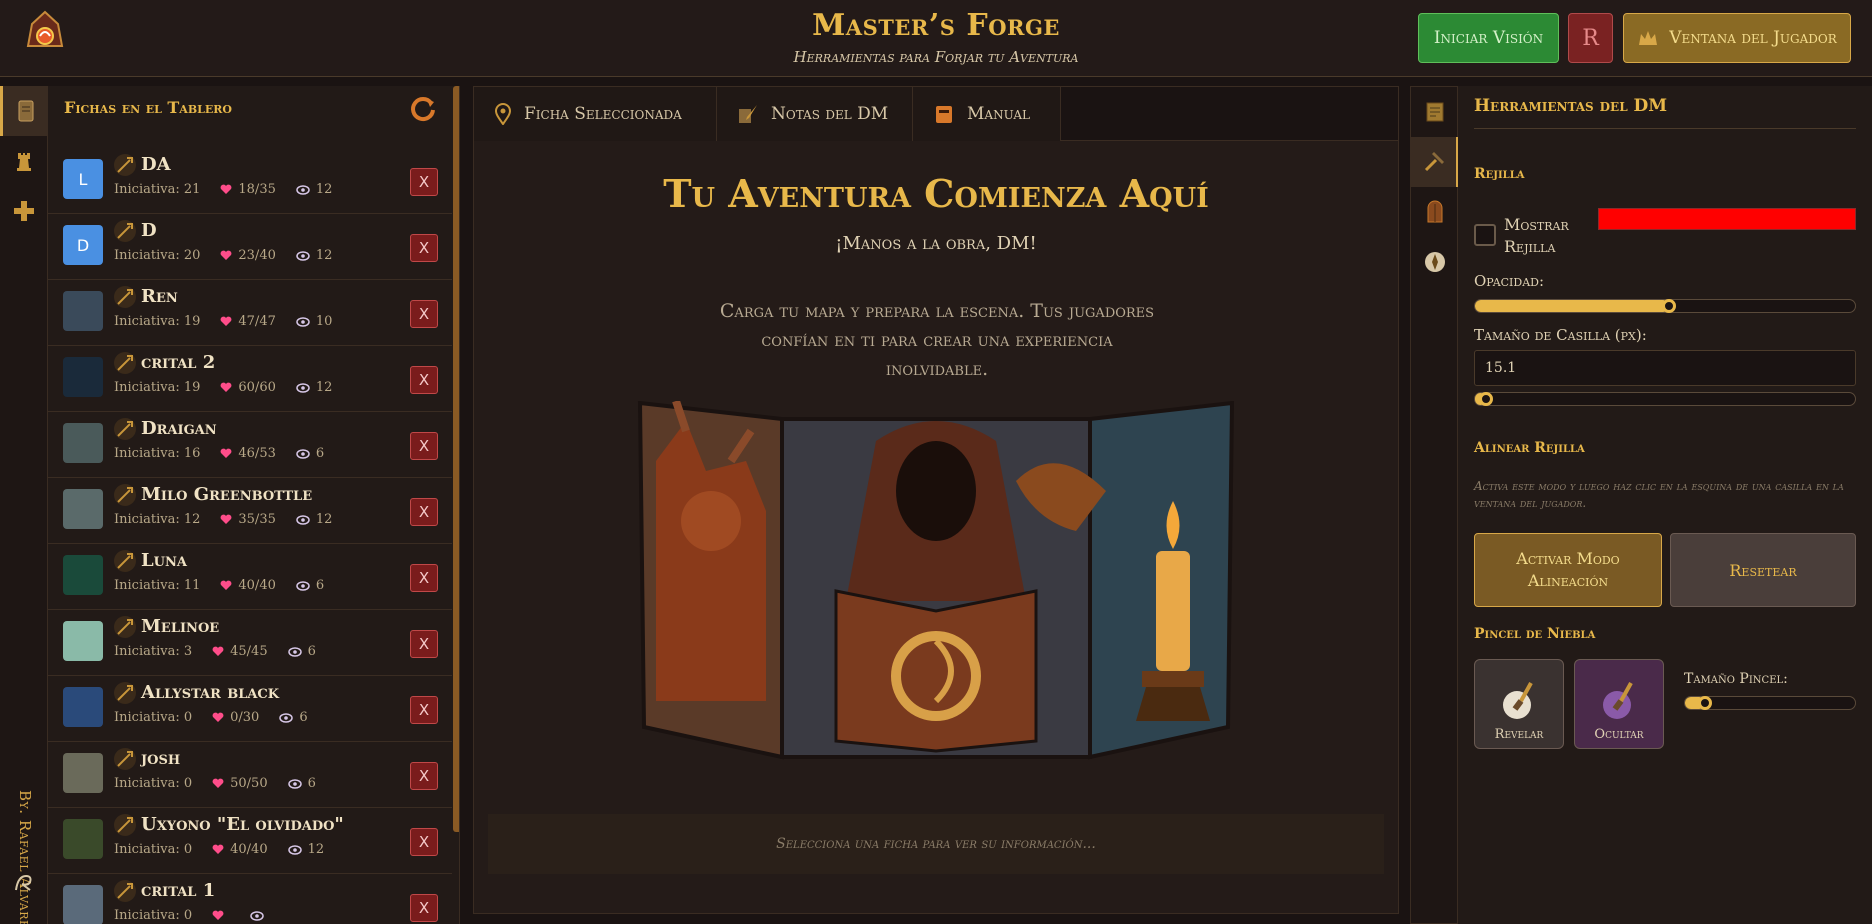 This screenshot has width=1872, height=924. What do you see at coordinates (1435, 262) in the screenshot?
I see `rail-compass-tab` at bounding box center [1435, 262].